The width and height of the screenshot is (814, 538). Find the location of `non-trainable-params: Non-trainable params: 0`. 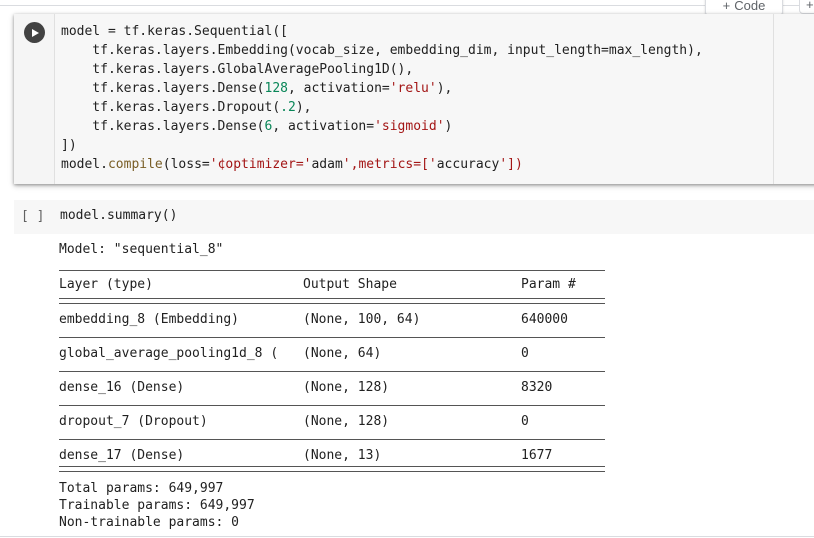

non-trainable-params: Non-trainable params: 0 is located at coordinates (149, 522).